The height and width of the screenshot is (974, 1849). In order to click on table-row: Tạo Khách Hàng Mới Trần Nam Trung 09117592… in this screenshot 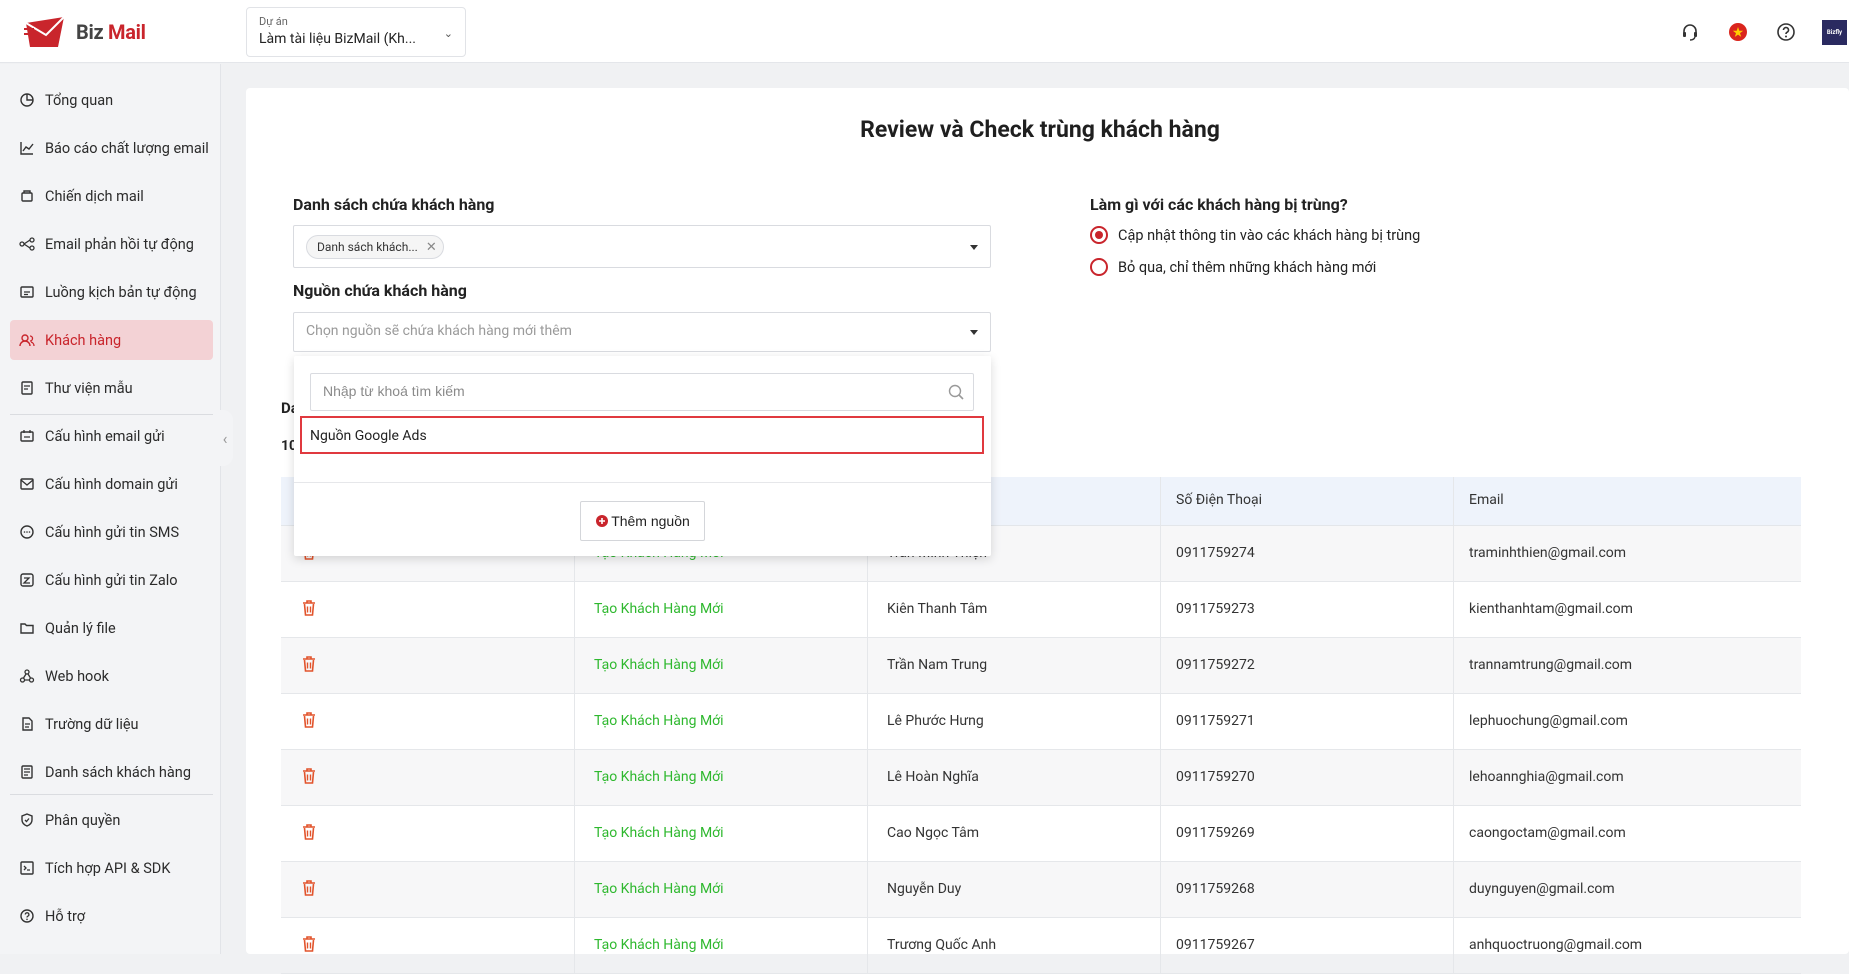, I will do `click(1041, 666)`.